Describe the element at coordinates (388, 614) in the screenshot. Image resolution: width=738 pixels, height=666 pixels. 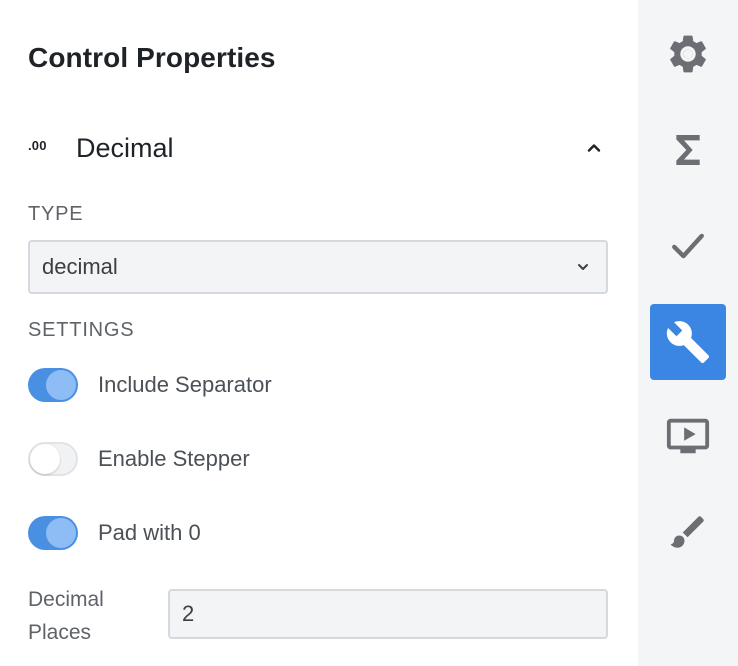
I see `decimal-places-input` at that location.